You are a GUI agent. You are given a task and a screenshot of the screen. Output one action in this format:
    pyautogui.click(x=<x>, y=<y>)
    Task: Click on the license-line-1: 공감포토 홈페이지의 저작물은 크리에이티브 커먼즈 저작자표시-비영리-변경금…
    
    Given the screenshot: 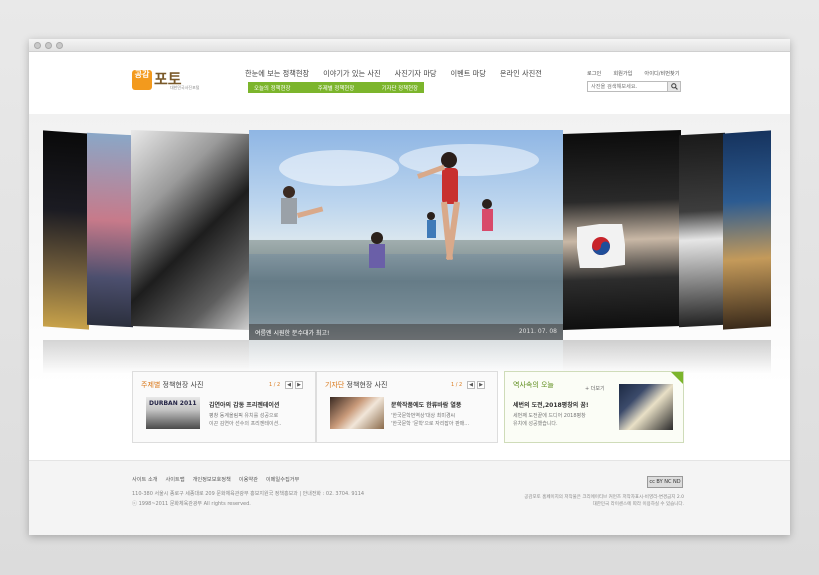 What is the action you would take?
    pyautogui.click(x=604, y=497)
    